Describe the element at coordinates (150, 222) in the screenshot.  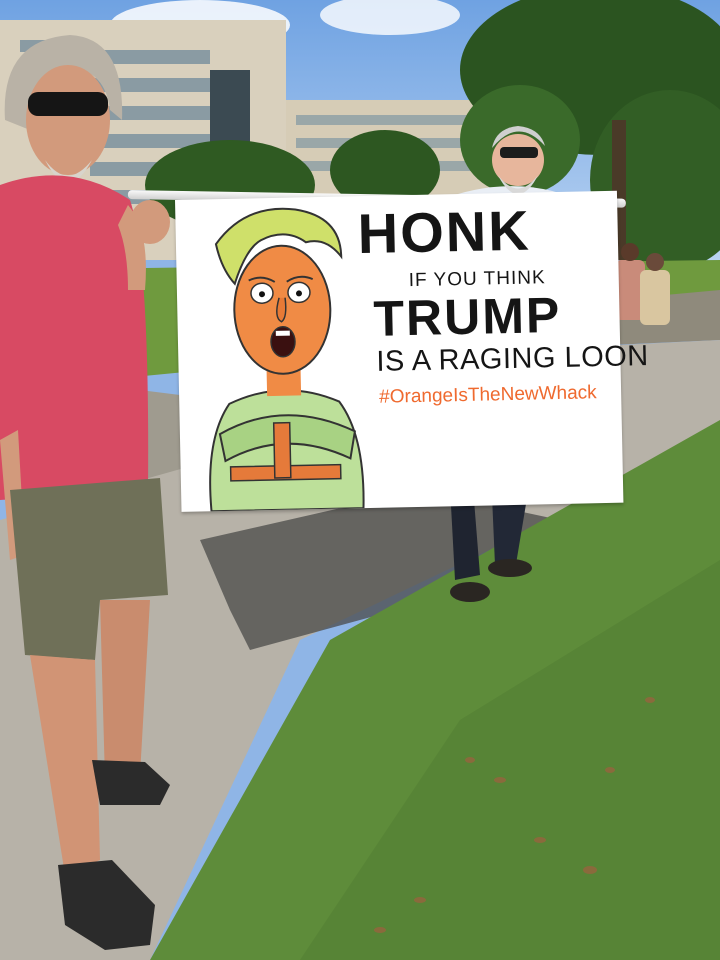
I see `left-protester-hand` at that location.